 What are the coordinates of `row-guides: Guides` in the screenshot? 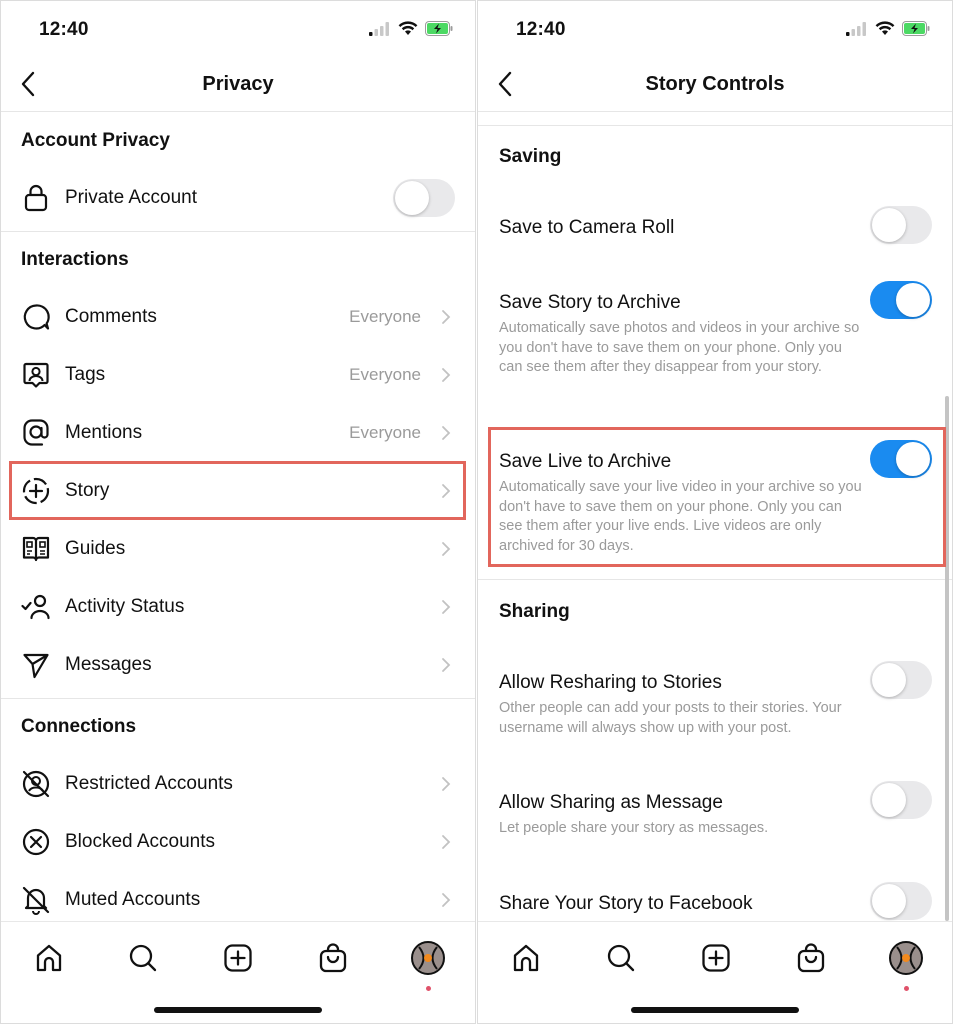 It's located at (238, 549).